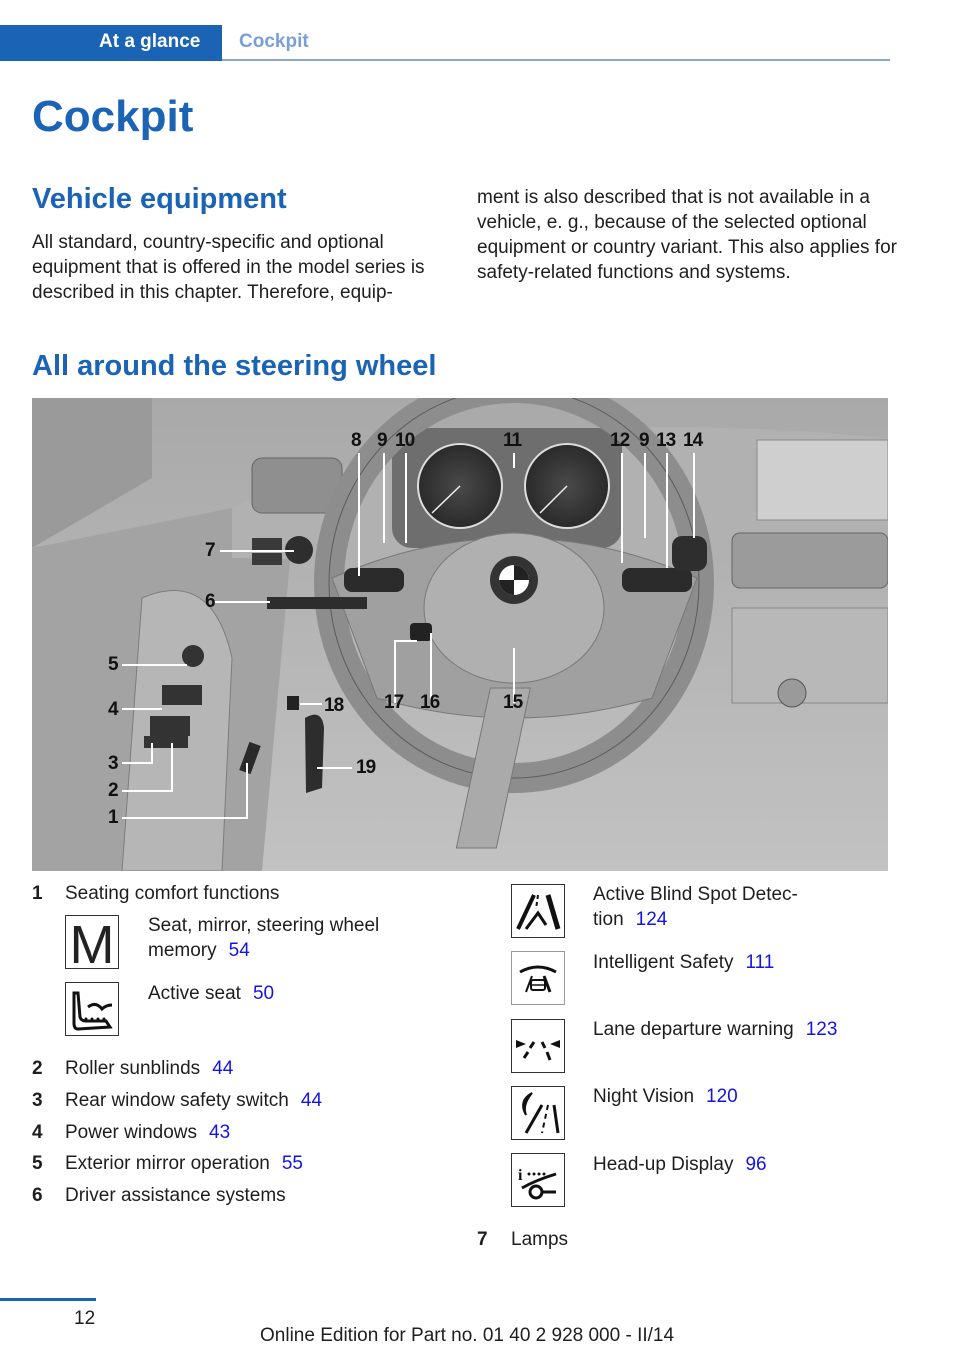  What do you see at coordinates (175, 1195) in the screenshot?
I see `legend-item-driver-assistance: Driver assistance systems` at bounding box center [175, 1195].